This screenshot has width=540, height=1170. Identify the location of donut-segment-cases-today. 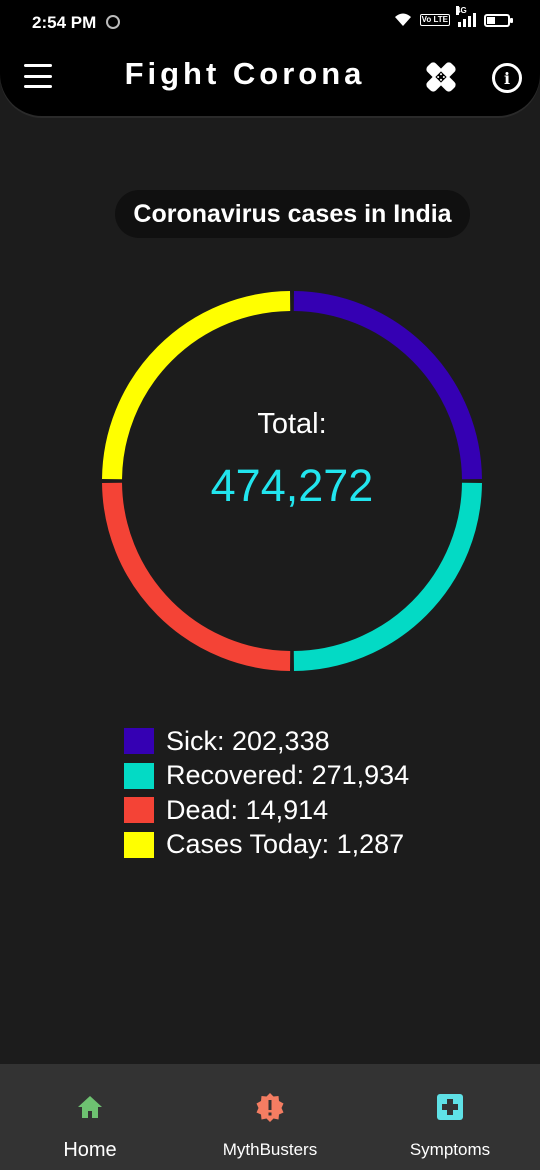
(196, 385).